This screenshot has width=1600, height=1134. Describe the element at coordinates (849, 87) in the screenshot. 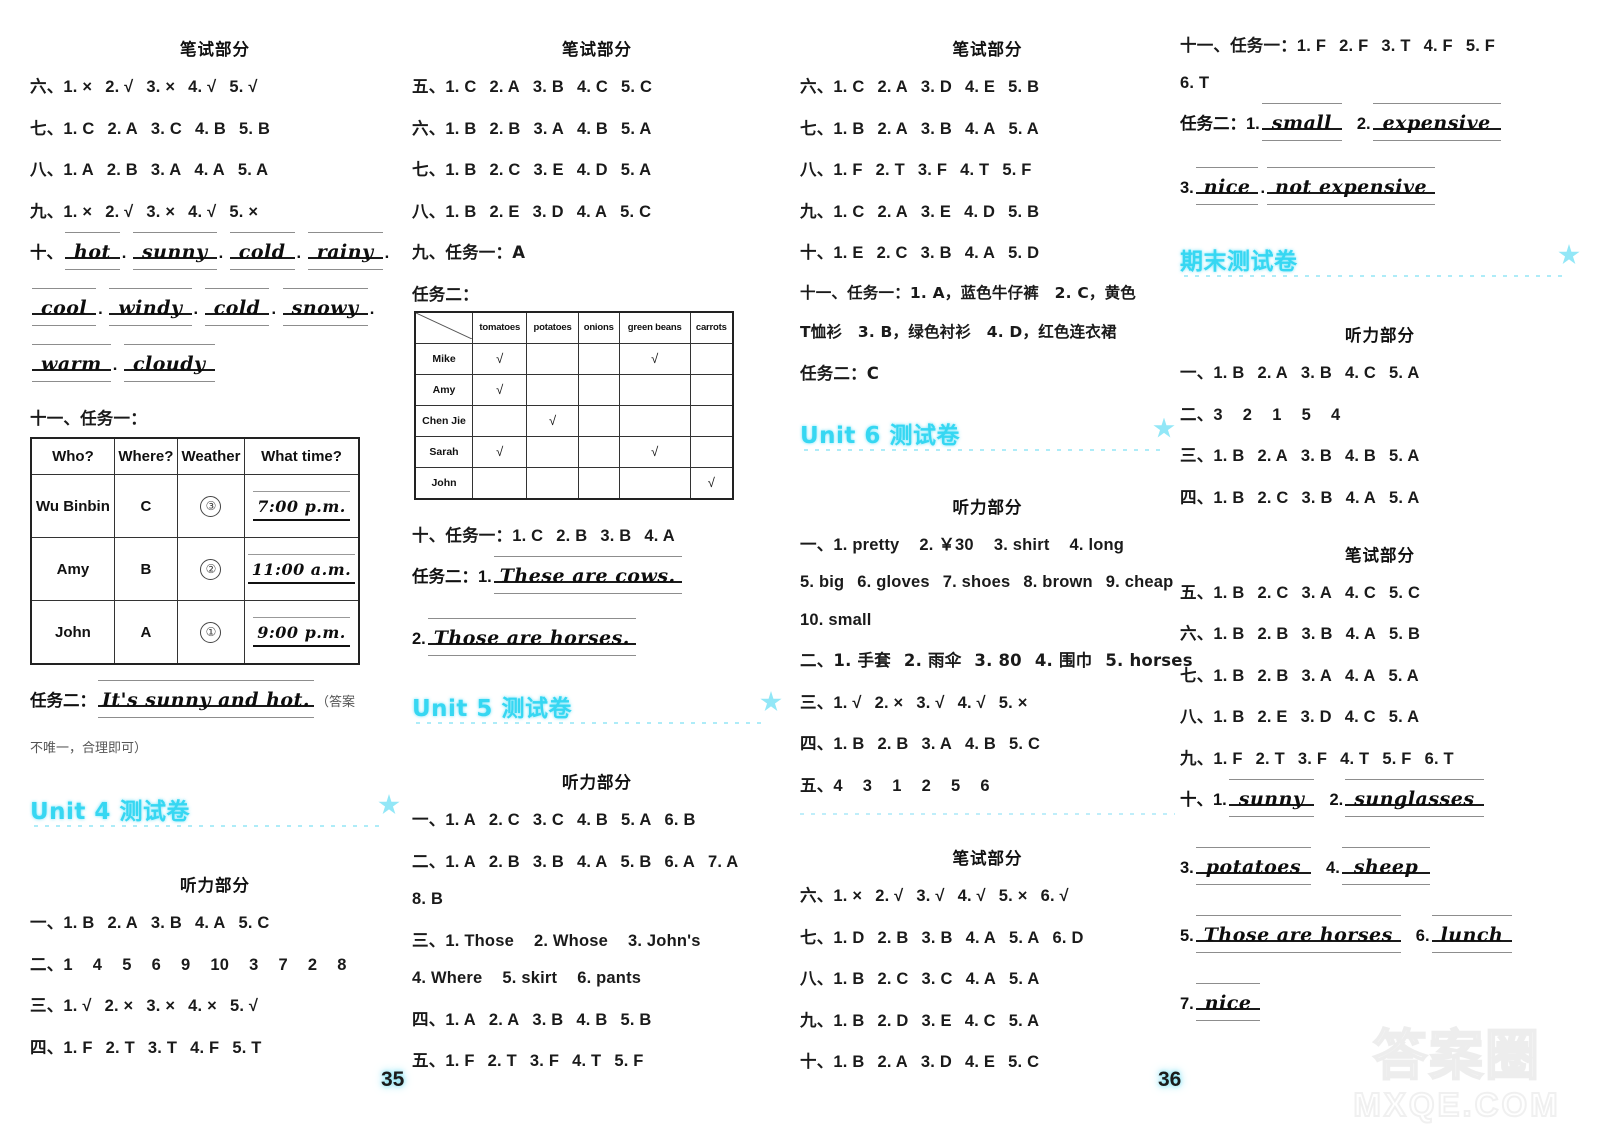

I see `answer-item: 1. C` at that location.